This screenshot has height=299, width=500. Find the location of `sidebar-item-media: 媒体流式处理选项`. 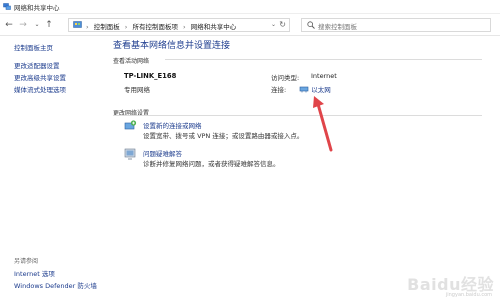

sidebar-item-media: 媒体流式处理选项 is located at coordinates (40, 89).